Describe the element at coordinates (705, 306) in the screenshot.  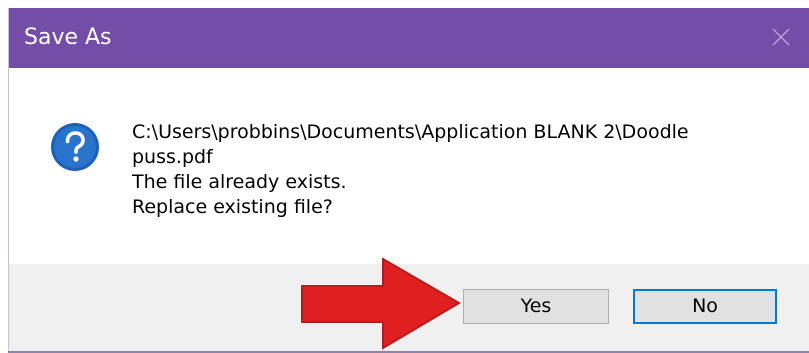
I see `no-button: No` at that location.